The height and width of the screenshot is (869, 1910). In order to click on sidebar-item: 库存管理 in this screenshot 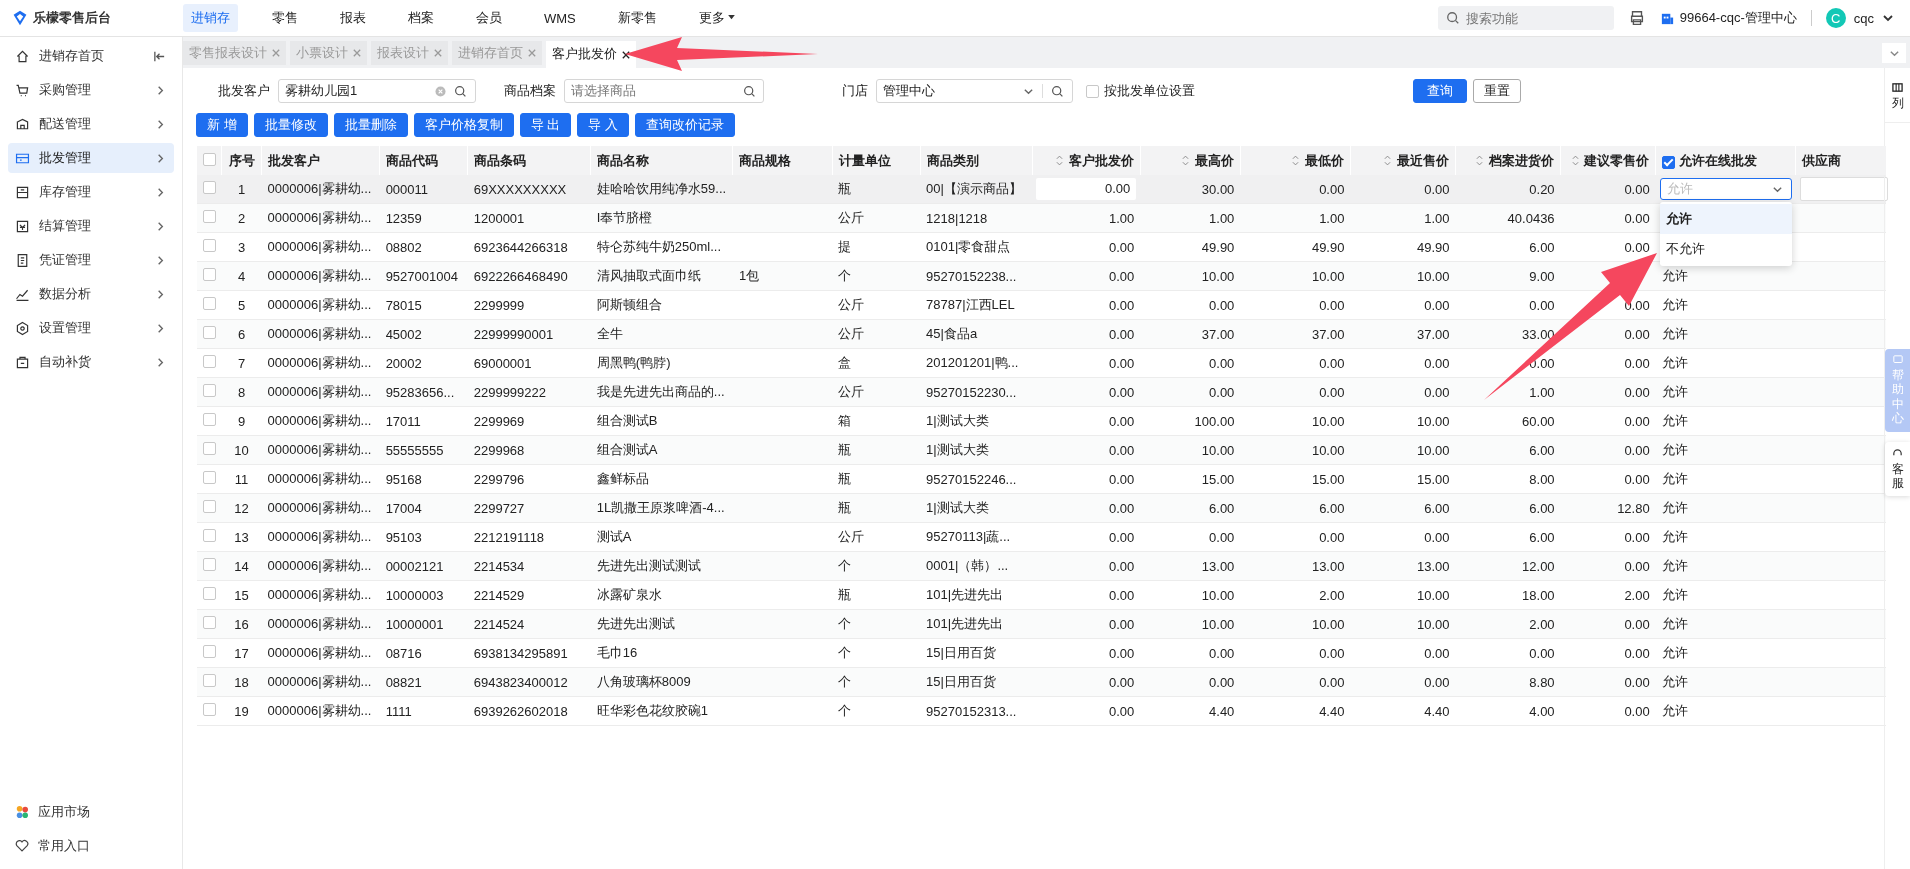, I will do `click(91, 192)`.